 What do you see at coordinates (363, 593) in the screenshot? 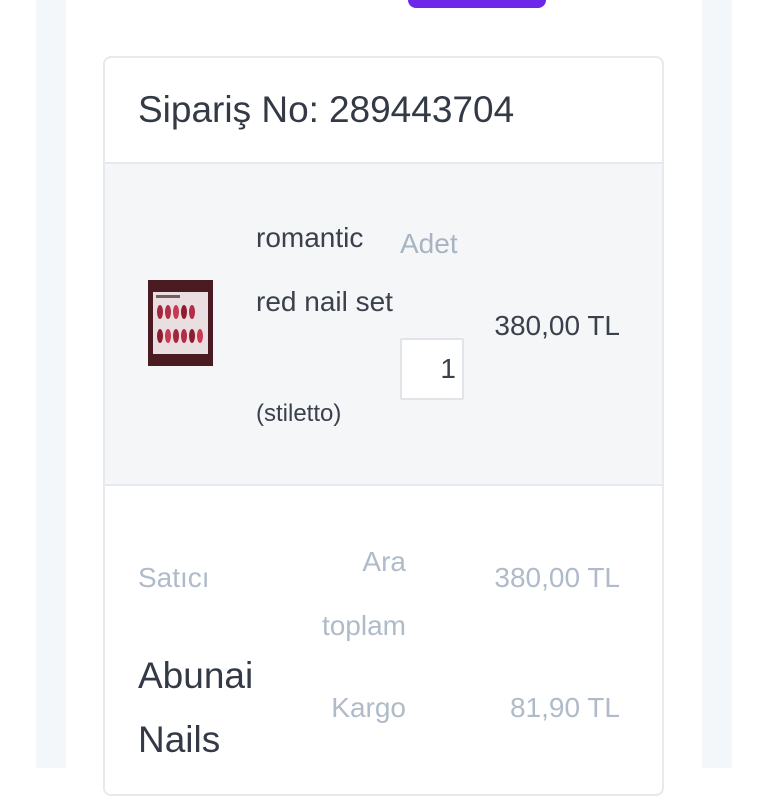
I see `subtotal-label: Ara toplam` at bounding box center [363, 593].